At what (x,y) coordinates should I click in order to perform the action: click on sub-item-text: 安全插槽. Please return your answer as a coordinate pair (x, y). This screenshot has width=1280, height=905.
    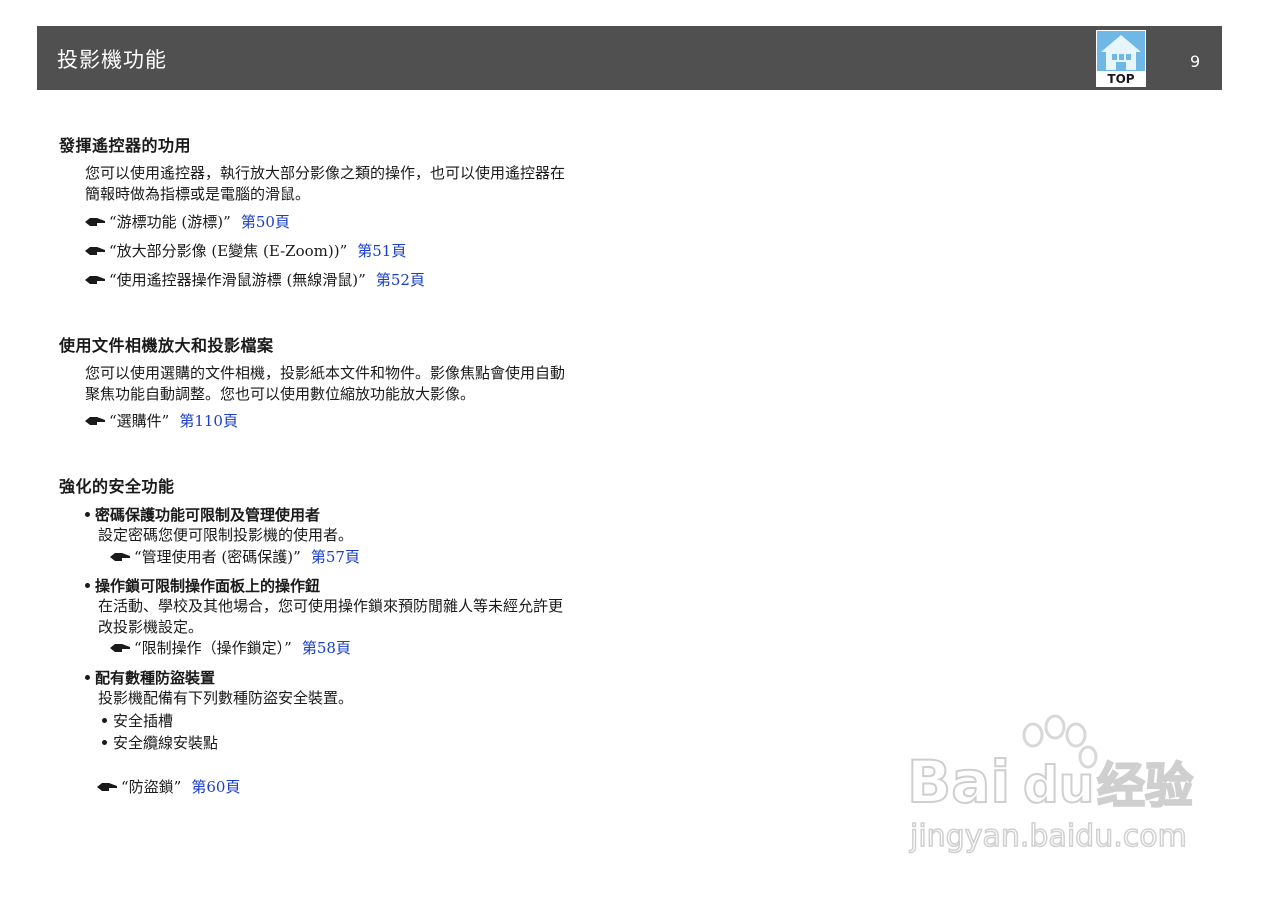
    Looking at the image, I should click on (143, 721).